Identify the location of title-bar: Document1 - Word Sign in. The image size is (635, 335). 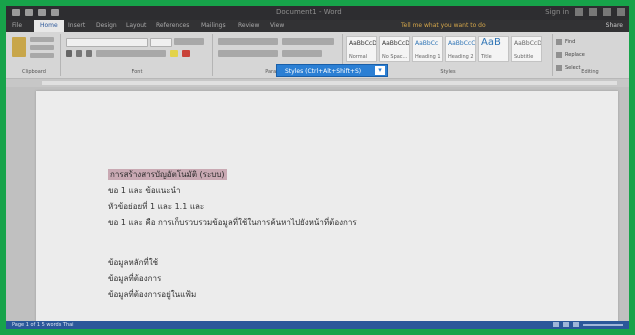
(317, 13).